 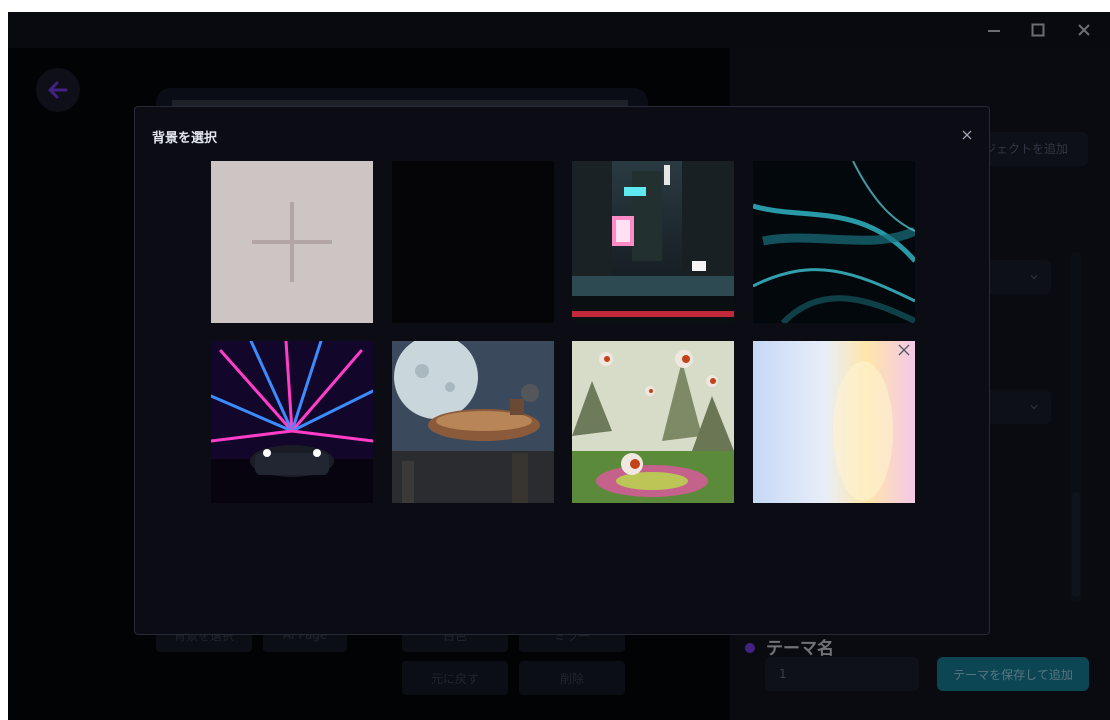 I want to click on dialog-close-button, so click(x=967, y=135).